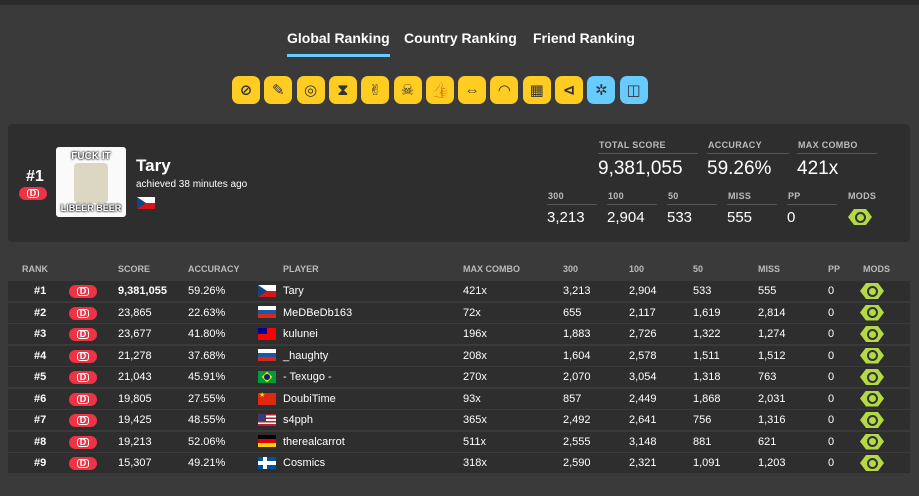 This screenshot has width=919, height=496. What do you see at coordinates (794, 196) in the screenshot?
I see `pp-label: PP` at bounding box center [794, 196].